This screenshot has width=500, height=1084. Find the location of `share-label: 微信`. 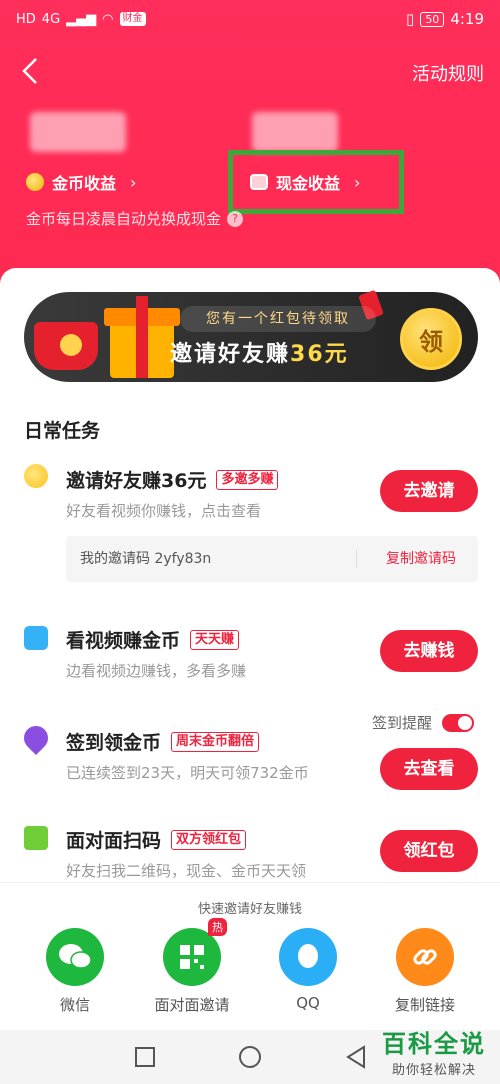

share-label: 微信 is located at coordinates (74, 1005).